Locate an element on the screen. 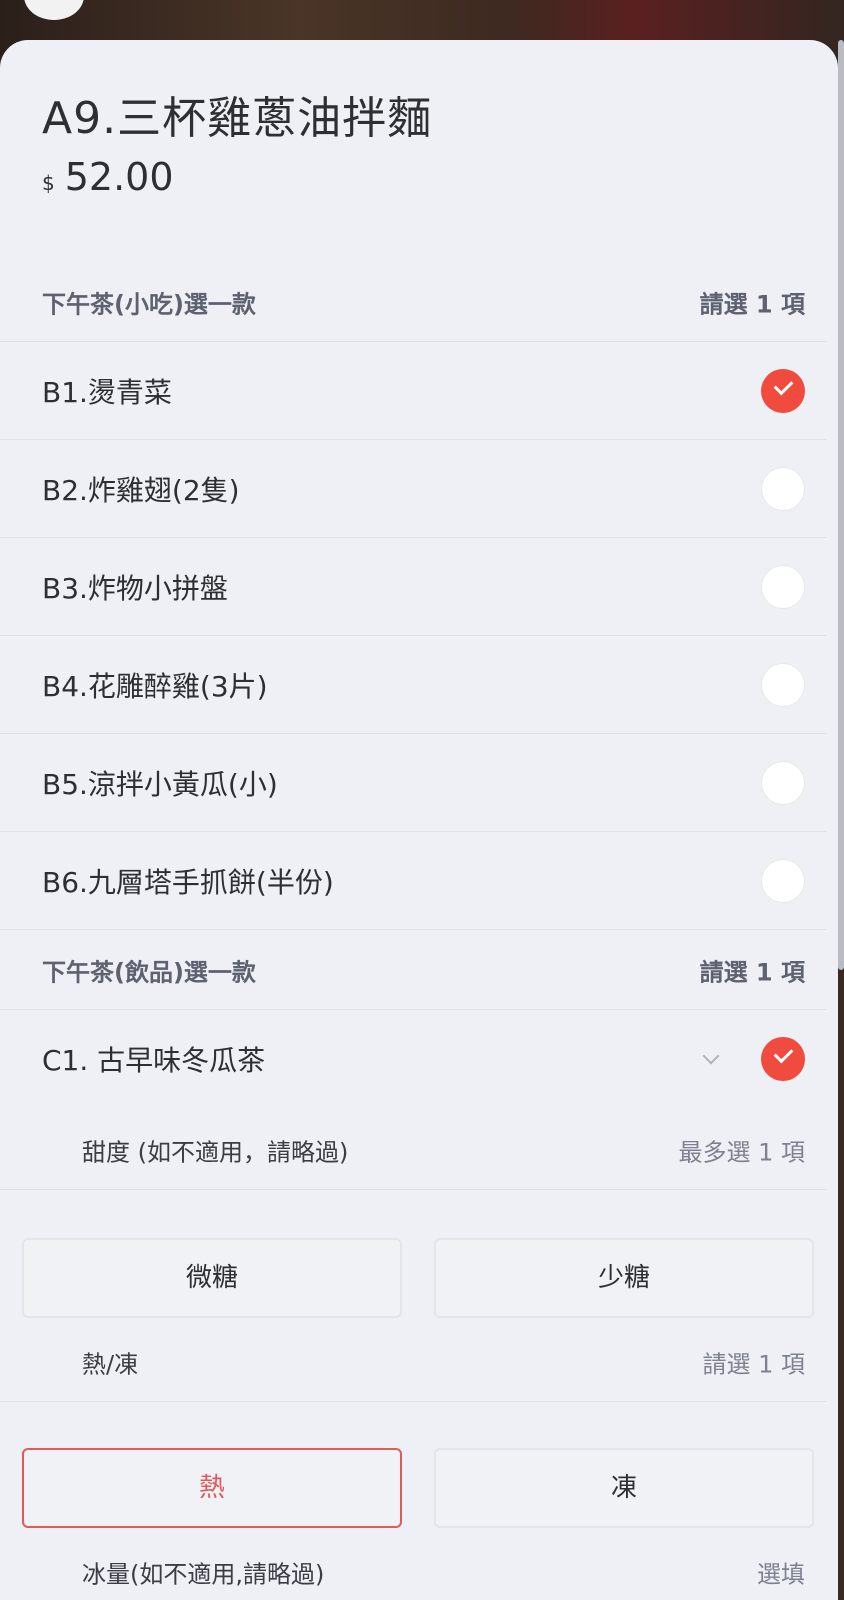 The image size is (844, 1600). option-row-c1: C1. 古早味冬瓜茶 is located at coordinates (413, 1059).